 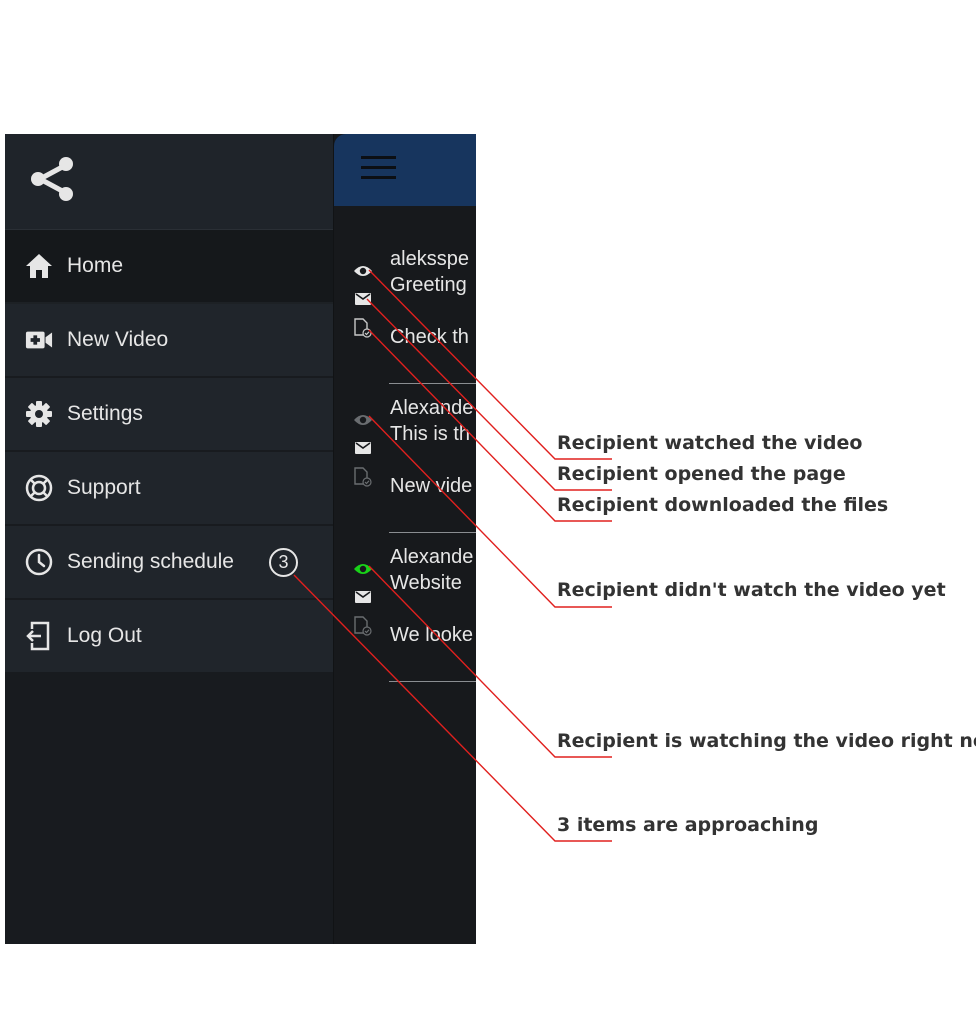 What do you see at coordinates (426, 583) in the screenshot?
I see `message-subject: Website` at bounding box center [426, 583].